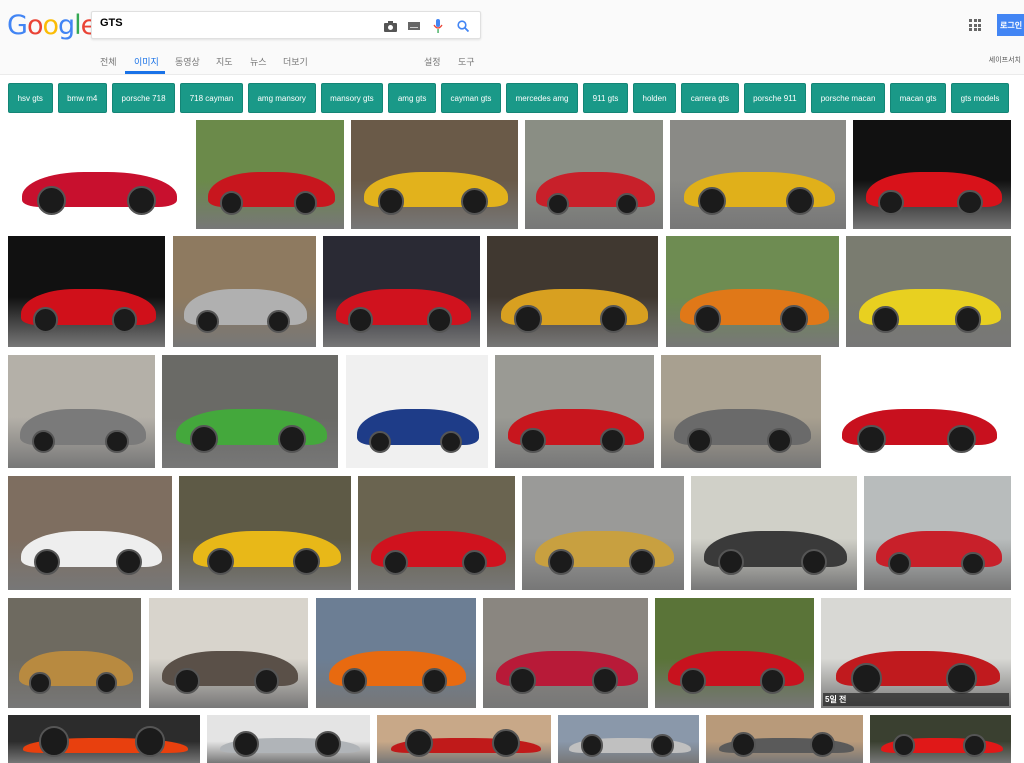 The width and height of the screenshot is (1024, 763). Describe the element at coordinates (352, 98) in the screenshot. I see `related-search-chip: mansory gts` at that location.